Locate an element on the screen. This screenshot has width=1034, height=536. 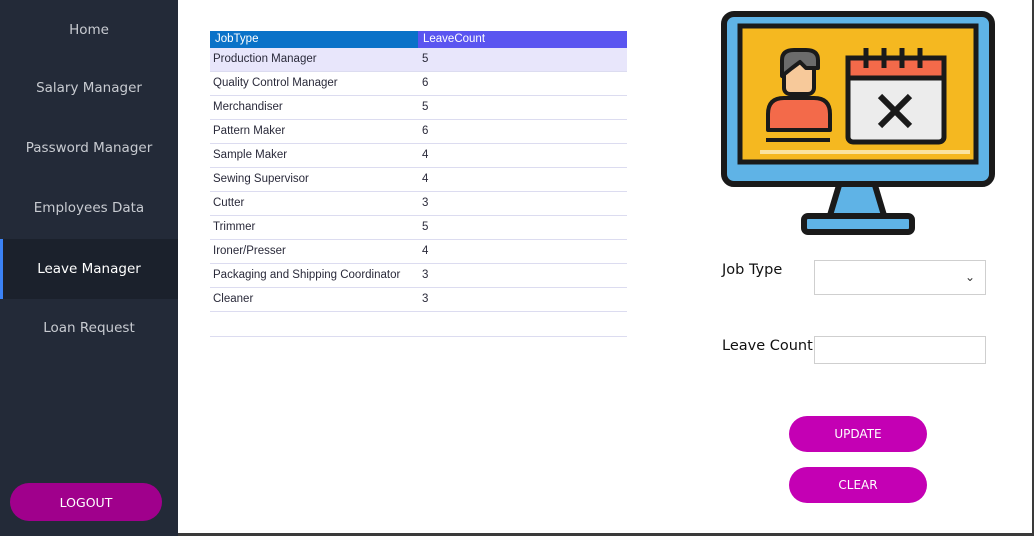
cell-jobtype: Packaging and Shipping Coordinator is located at coordinates (314, 275).